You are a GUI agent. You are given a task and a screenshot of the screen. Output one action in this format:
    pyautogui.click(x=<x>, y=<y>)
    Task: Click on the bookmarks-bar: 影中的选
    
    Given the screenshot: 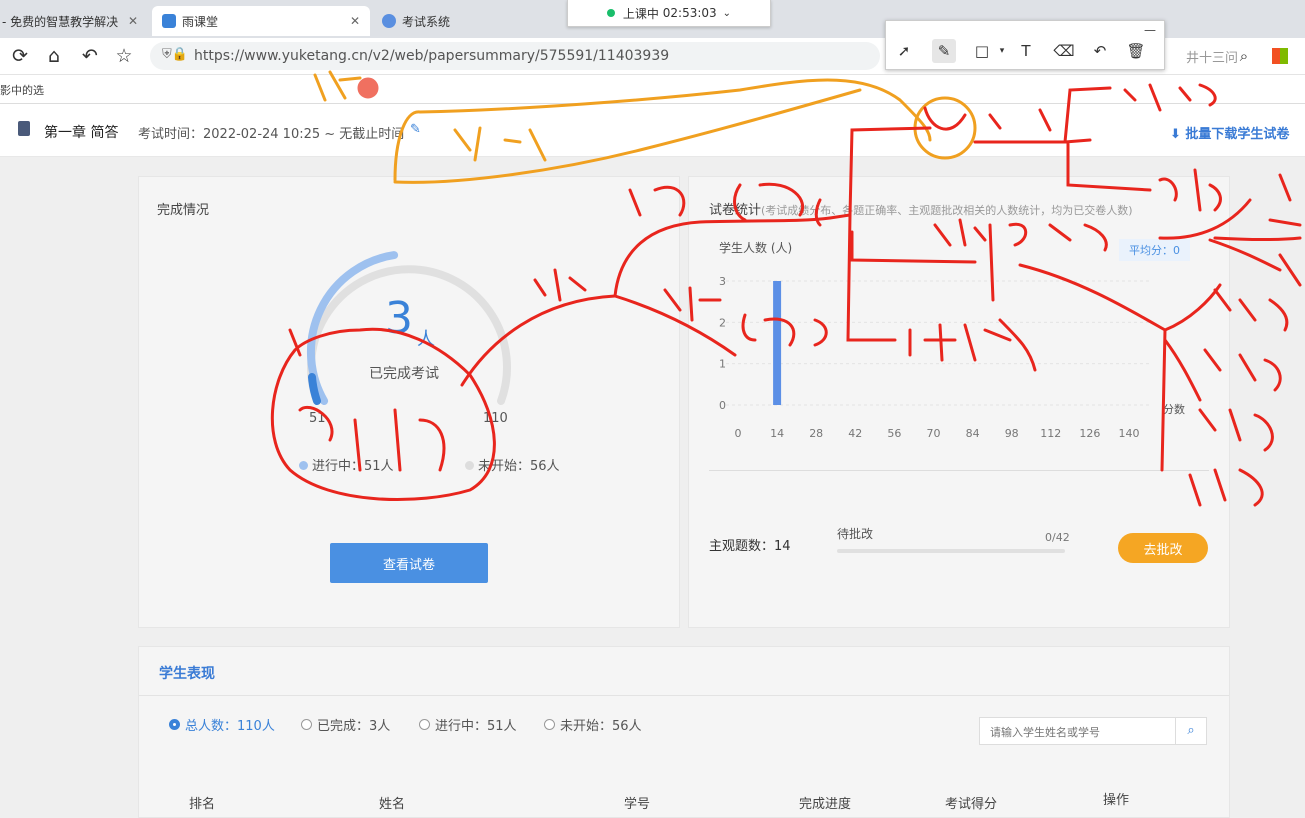 What is the action you would take?
    pyautogui.click(x=652, y=89)
    